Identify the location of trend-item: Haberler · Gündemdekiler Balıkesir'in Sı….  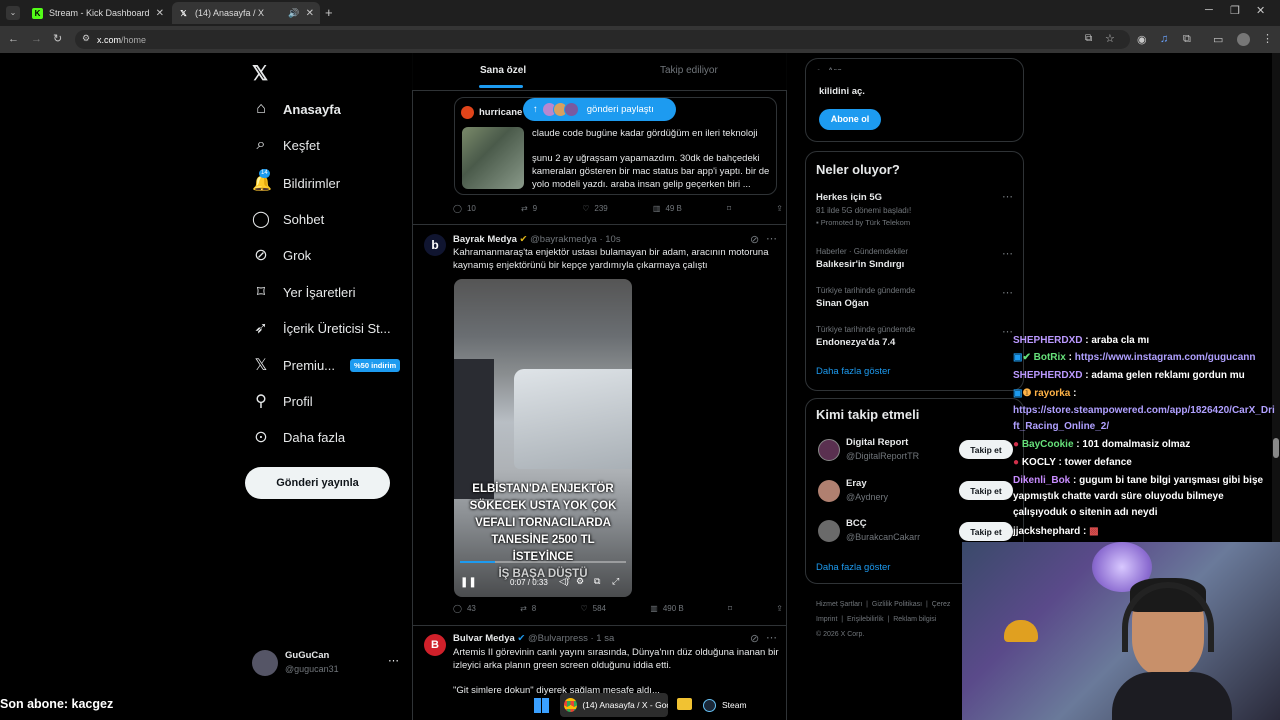
(916, 258).